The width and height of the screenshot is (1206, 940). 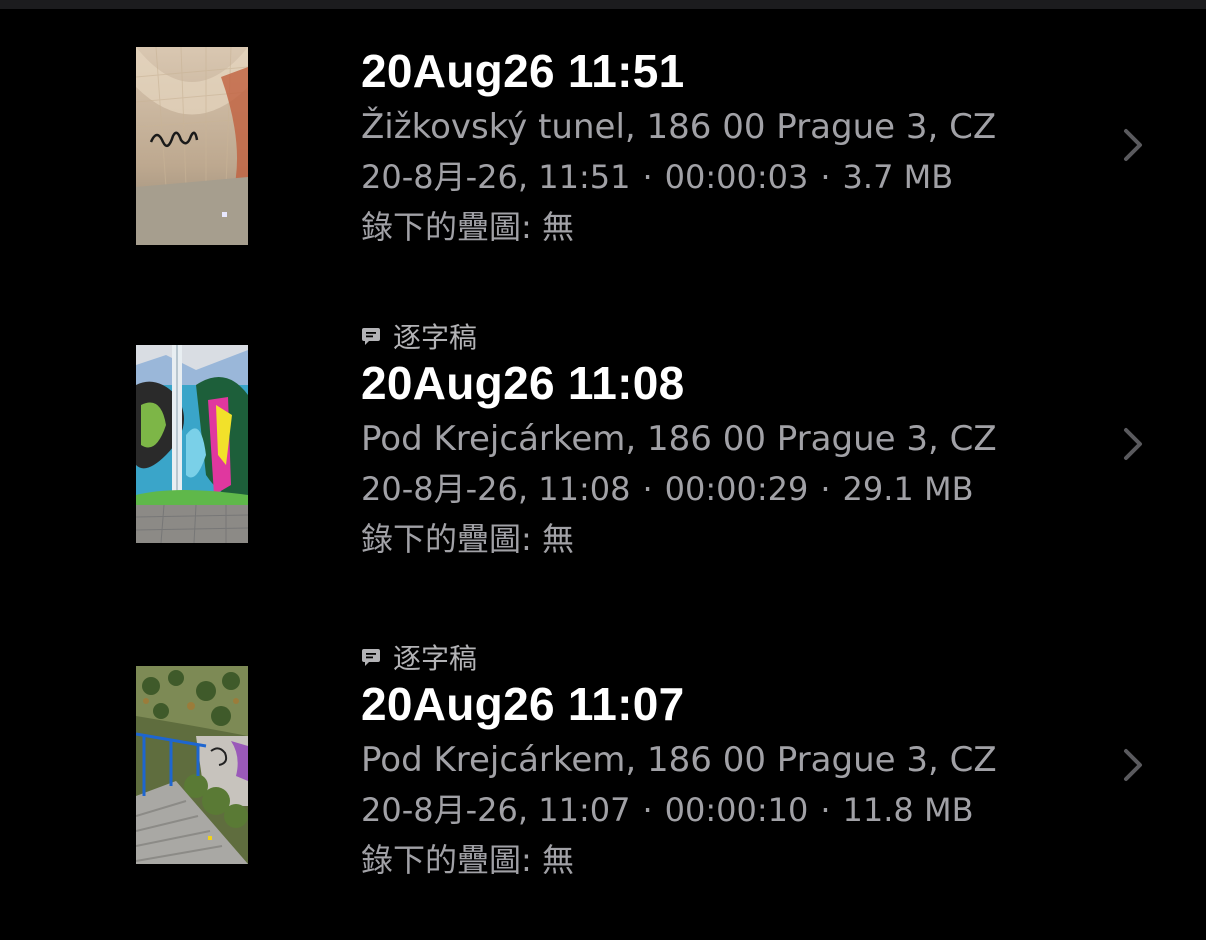 I want to click on recording-date: 20-8月-26, 11:07, so click(x=496, y=810).